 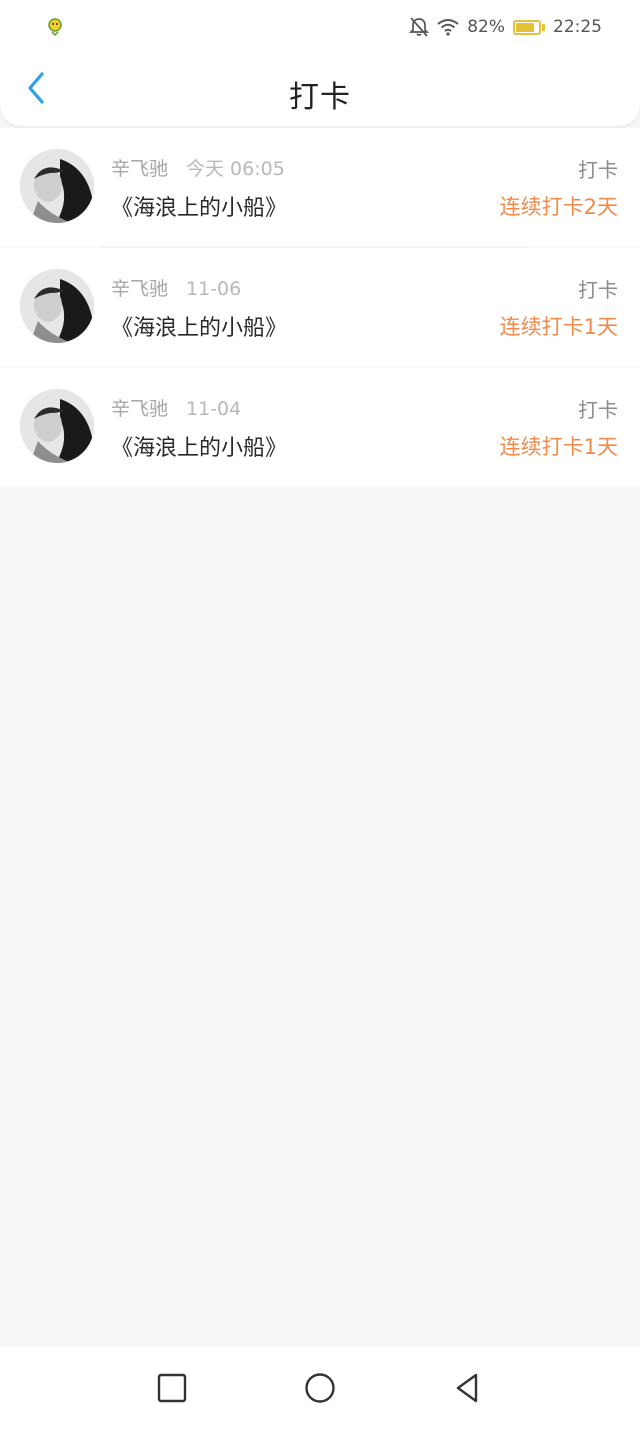 I want to click on back-nav-button, so click(x=467, y=1390).